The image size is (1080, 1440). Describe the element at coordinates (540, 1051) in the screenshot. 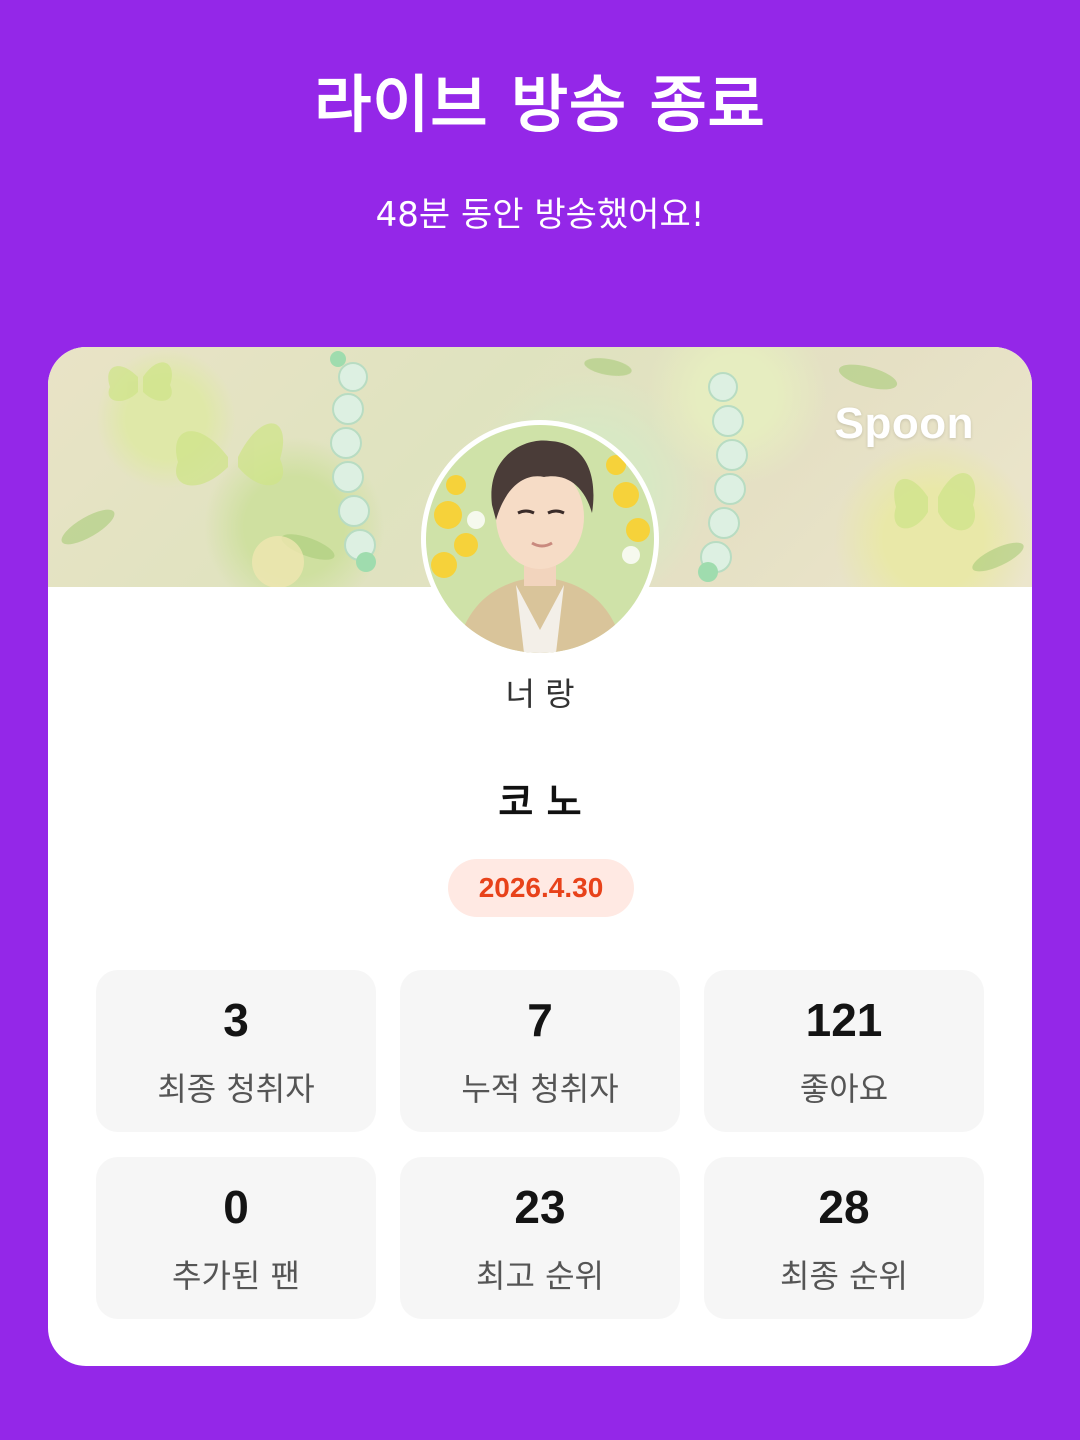

I see `stat-total-listeners: 7 누적 청취자` at that location.